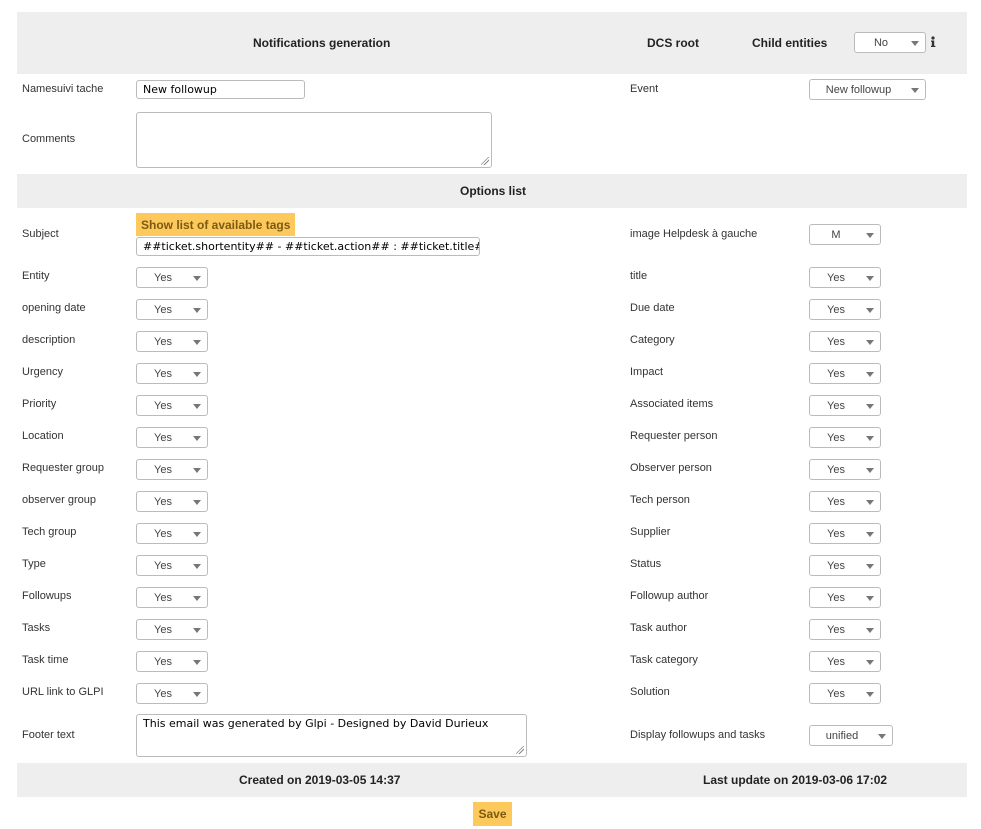 The width and height of the screenshot is (981, 829). I want to click on info-icon, so click(933, 42).